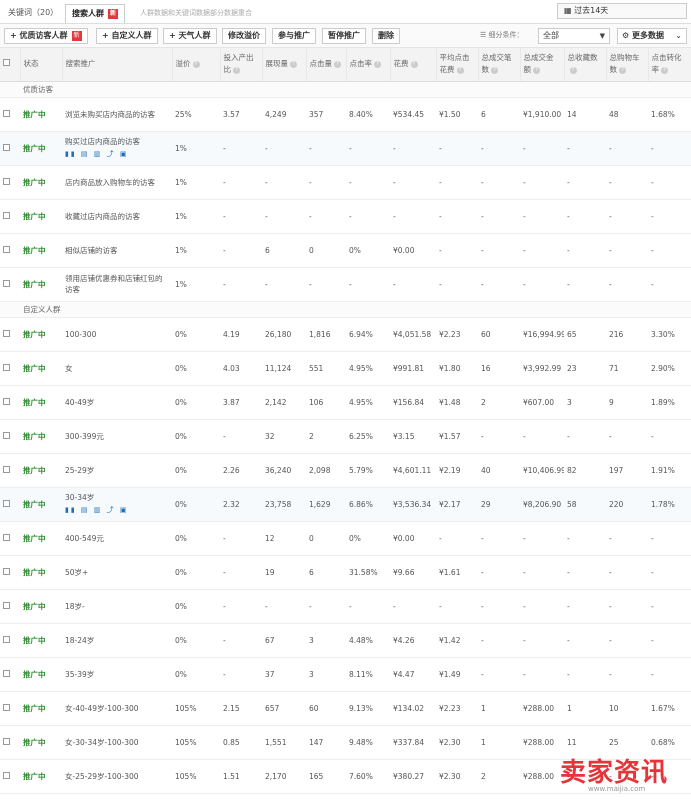  I want to click on cell-cost: ¥4,051.58, so click(413, 334).